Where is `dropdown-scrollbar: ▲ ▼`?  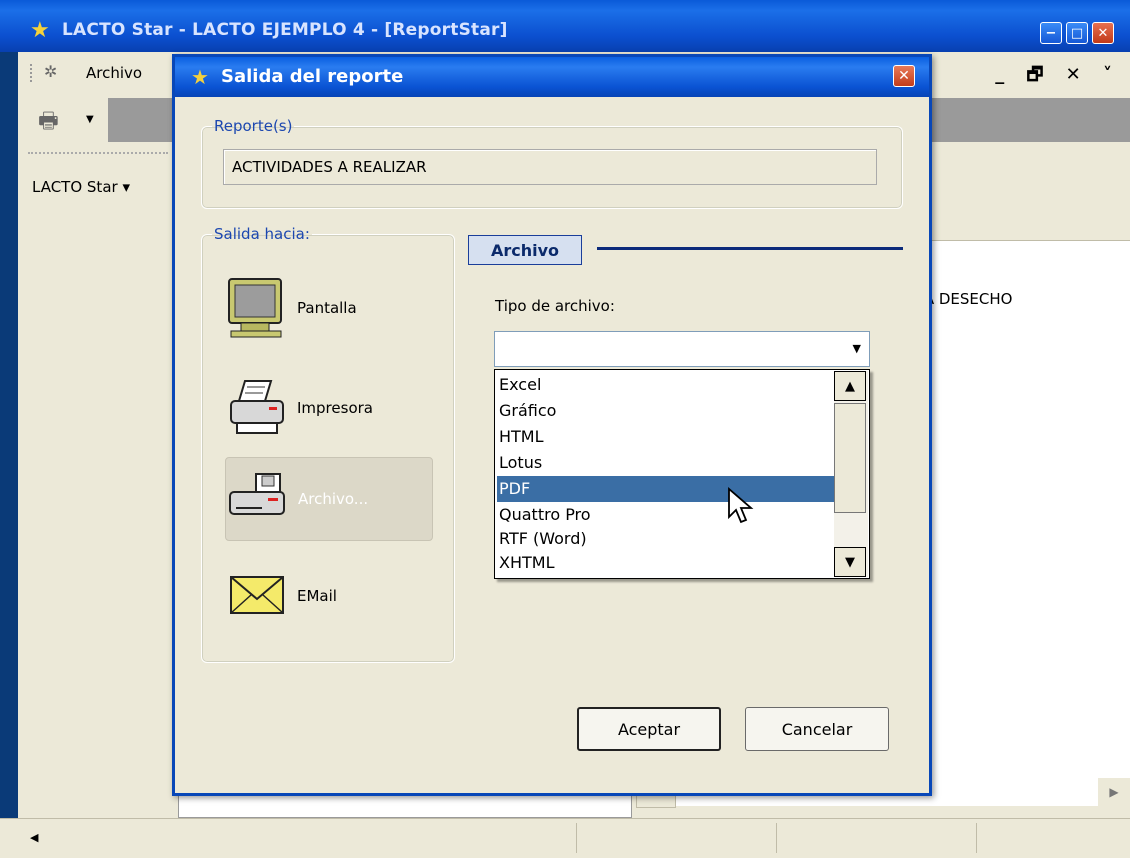
dropdown-scrollbar: ▲ ▼ is located at coordinates (851, 474).